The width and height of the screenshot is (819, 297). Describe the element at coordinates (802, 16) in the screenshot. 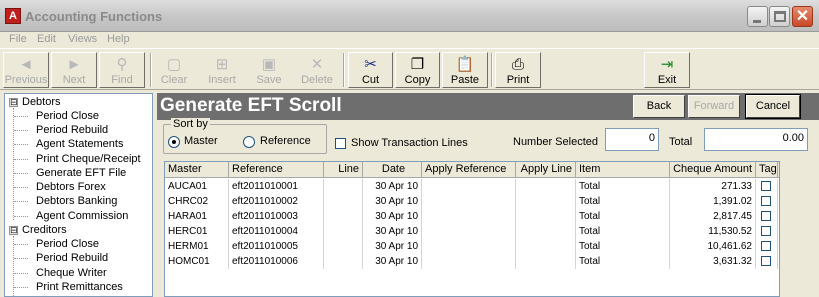

I see `close-button: ✕` at that location.